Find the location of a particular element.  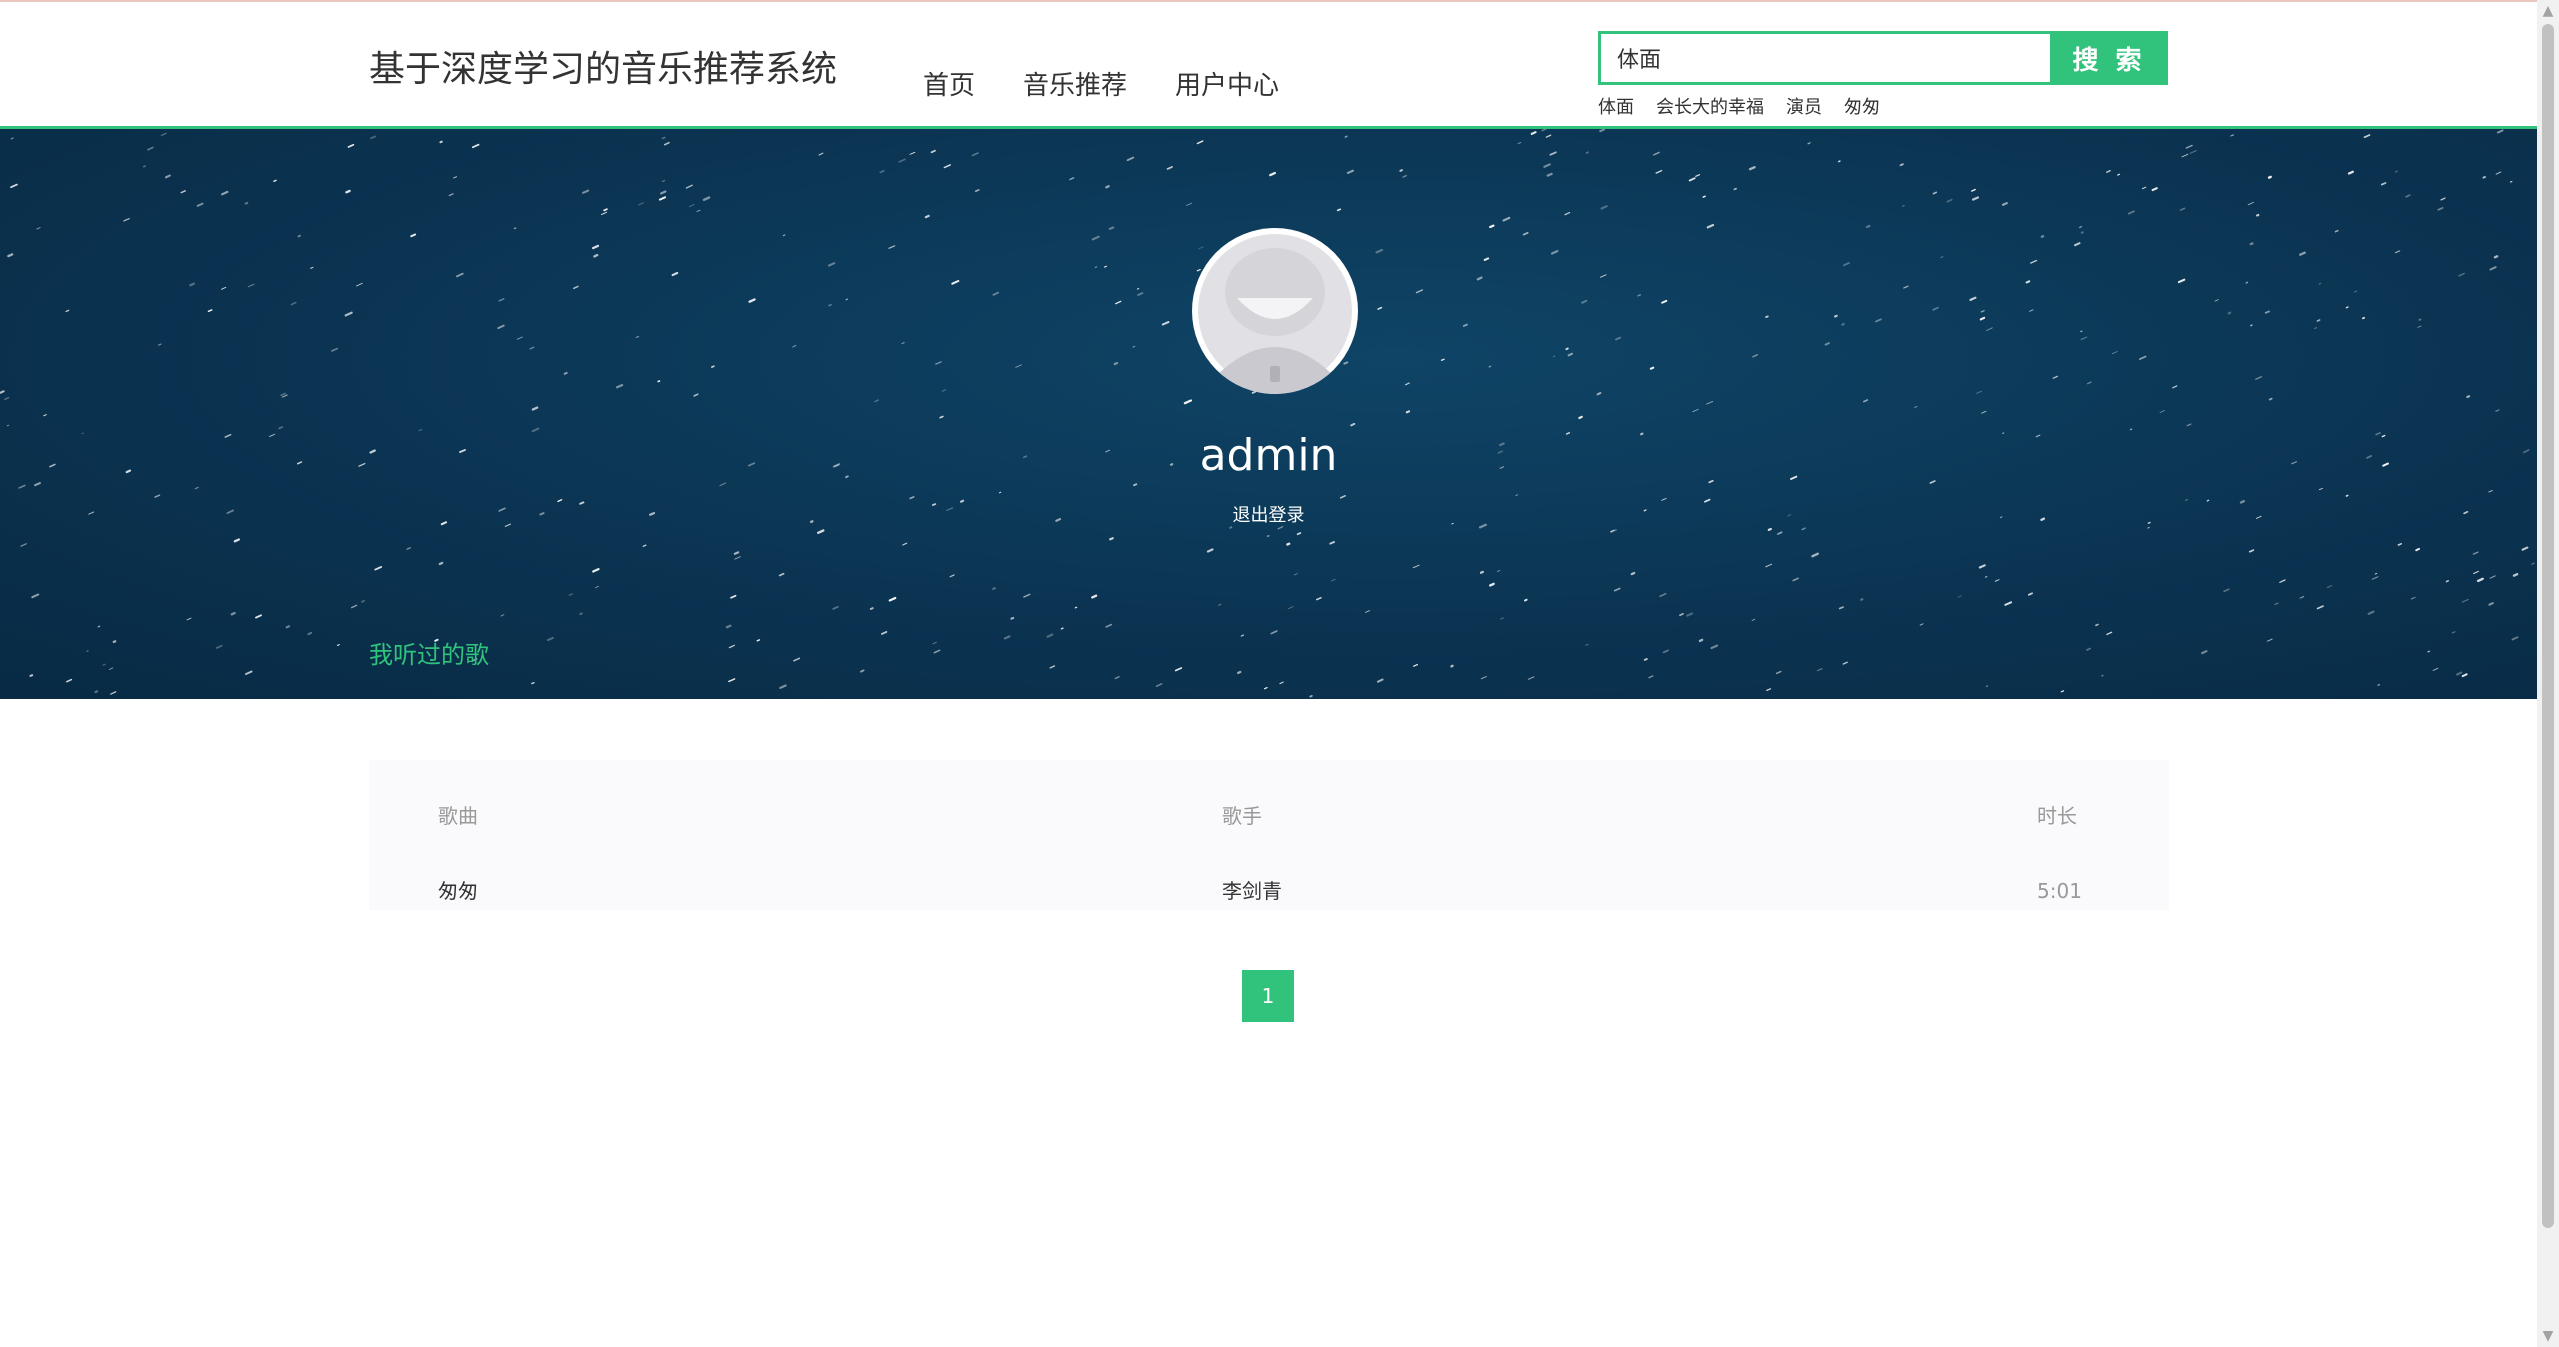

song-title: 匆匆 is located at coordinates (458, 891).